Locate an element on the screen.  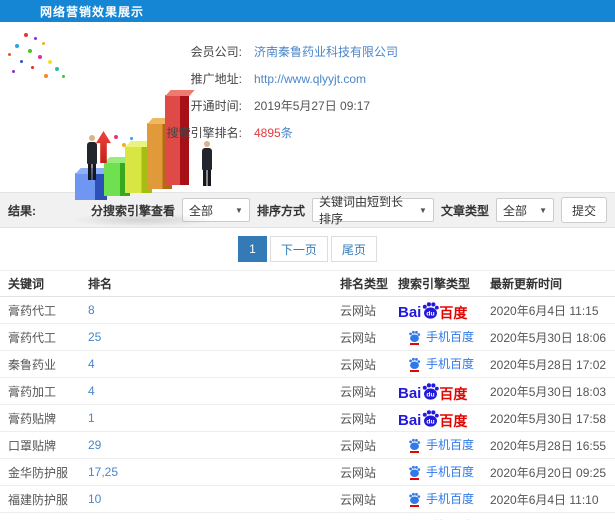
table-row: 口罩贴牌 29 云网站 手机百度 2020年5月28日 16:55 is located at coordinates (307, 445).